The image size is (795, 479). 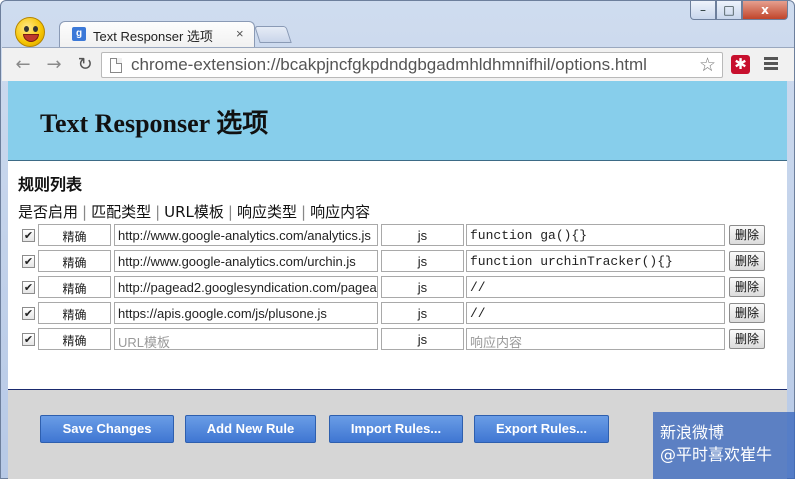 What do you see at coordinates (48, 212) in the screenshot?
I see `column-header-enabled: 是否启用` at bounding box center [48, 212].